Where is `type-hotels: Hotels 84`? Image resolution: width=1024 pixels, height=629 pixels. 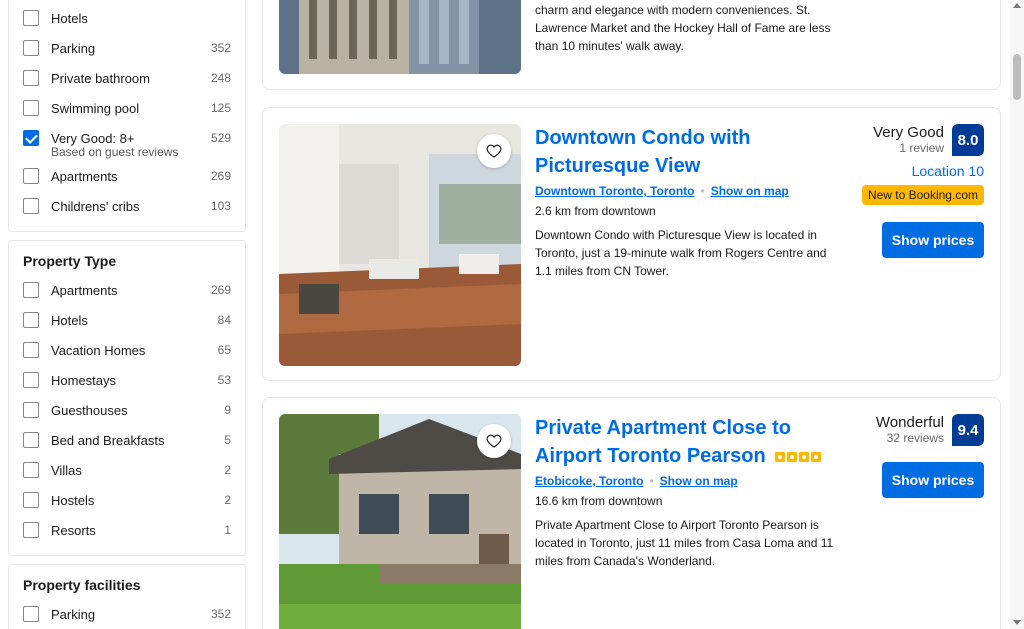
type-hotels: Hotels 84 is located at coordinates (127, 320).